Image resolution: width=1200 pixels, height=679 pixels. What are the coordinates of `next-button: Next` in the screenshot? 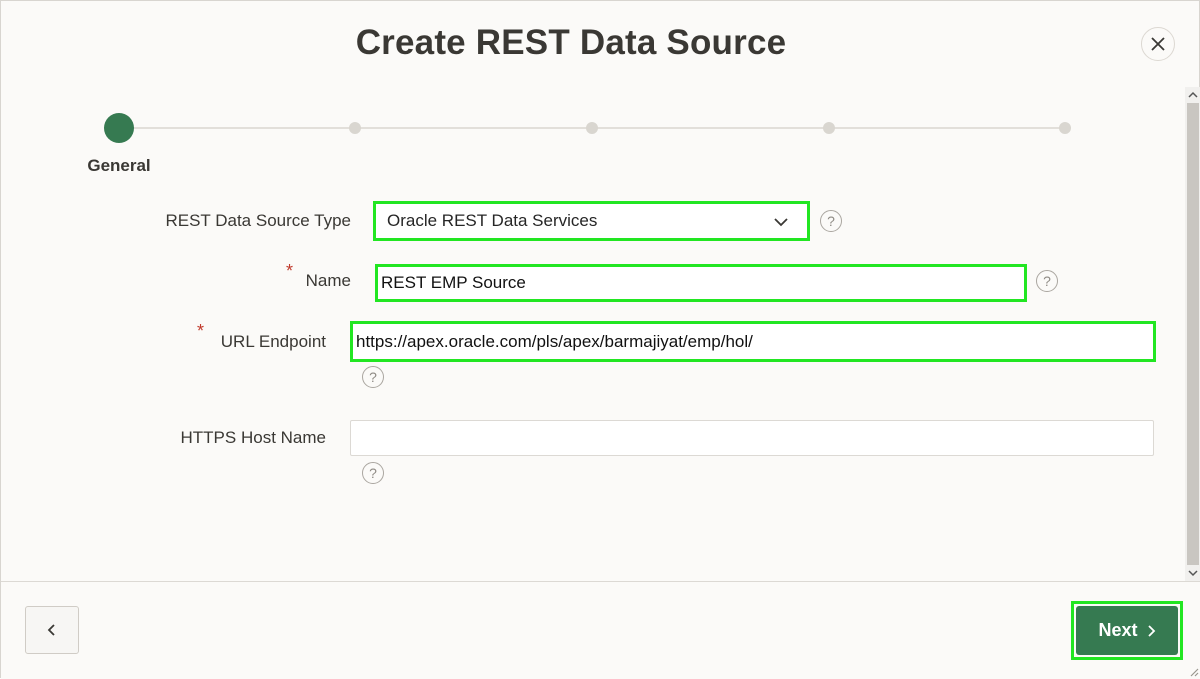 It's located at (1127, 630).